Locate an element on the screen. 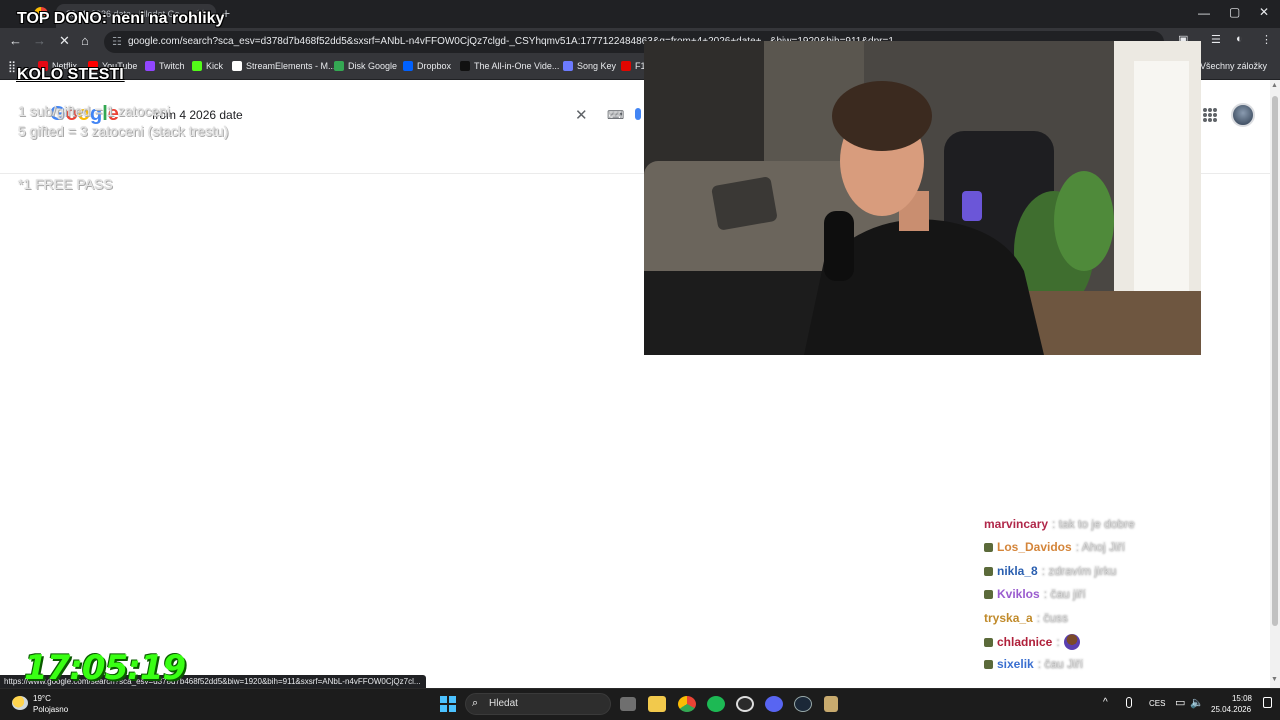 The width and height of the screenshot is (1280, 720). scroll-up-icon: ▲ is located at coordinates (1274, 85).